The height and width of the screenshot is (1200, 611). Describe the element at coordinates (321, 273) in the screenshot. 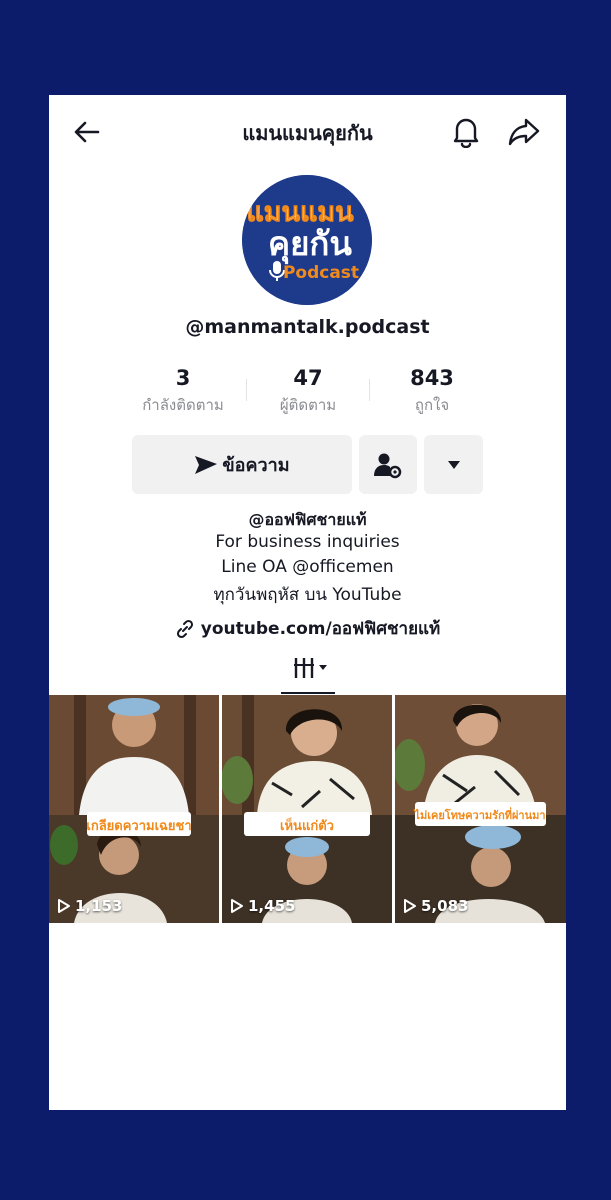

I see `avatar-text-bottom: Podcast` at that location.